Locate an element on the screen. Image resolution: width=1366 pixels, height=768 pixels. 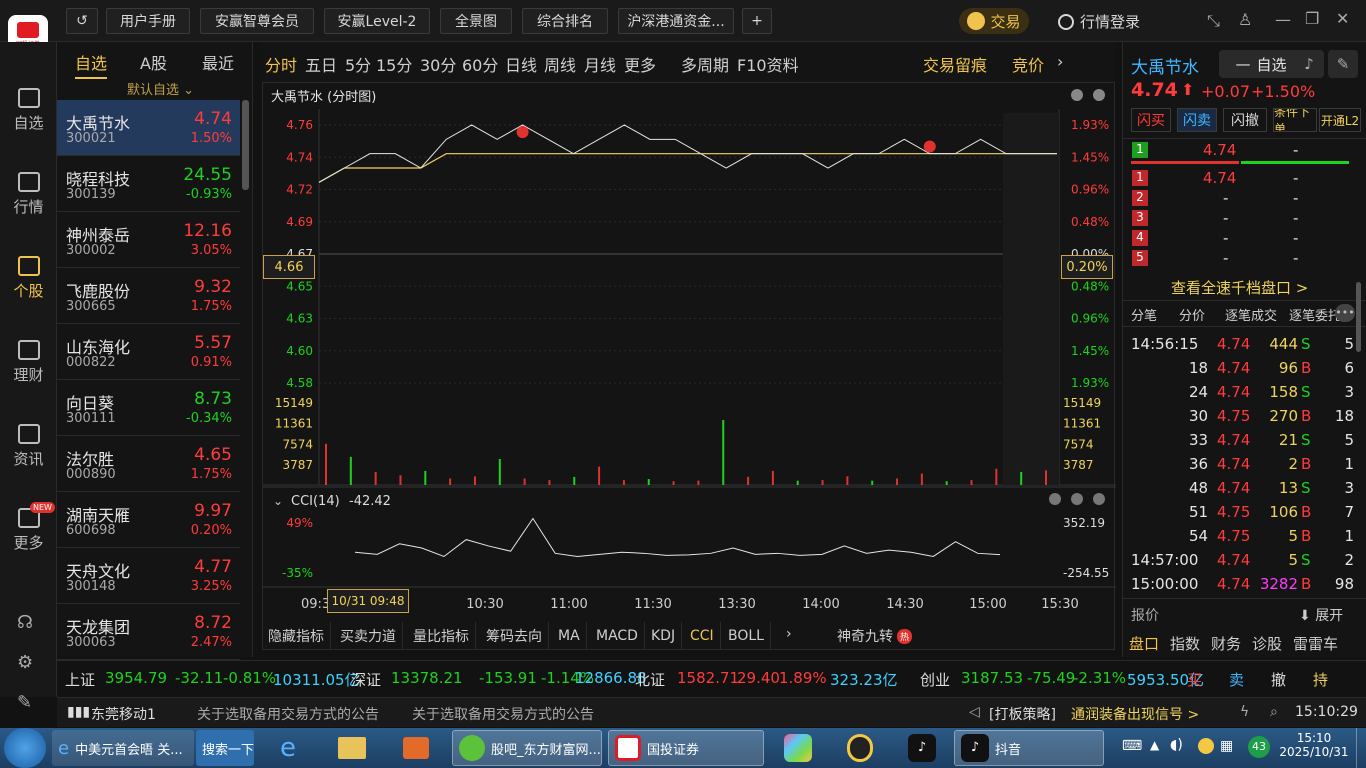
indicator-tab: MACD is located at coordinates (617, 636).